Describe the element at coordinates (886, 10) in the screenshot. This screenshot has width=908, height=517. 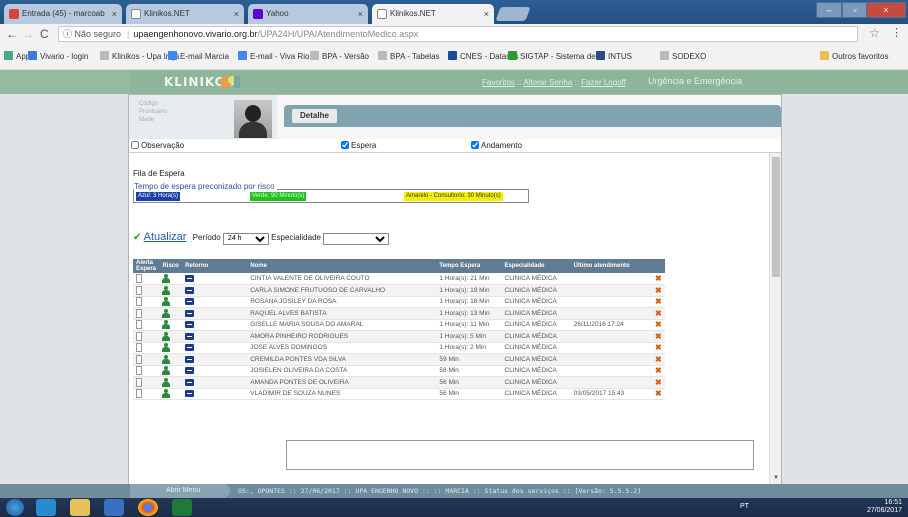
I see `window-close-button: ×` at that location.